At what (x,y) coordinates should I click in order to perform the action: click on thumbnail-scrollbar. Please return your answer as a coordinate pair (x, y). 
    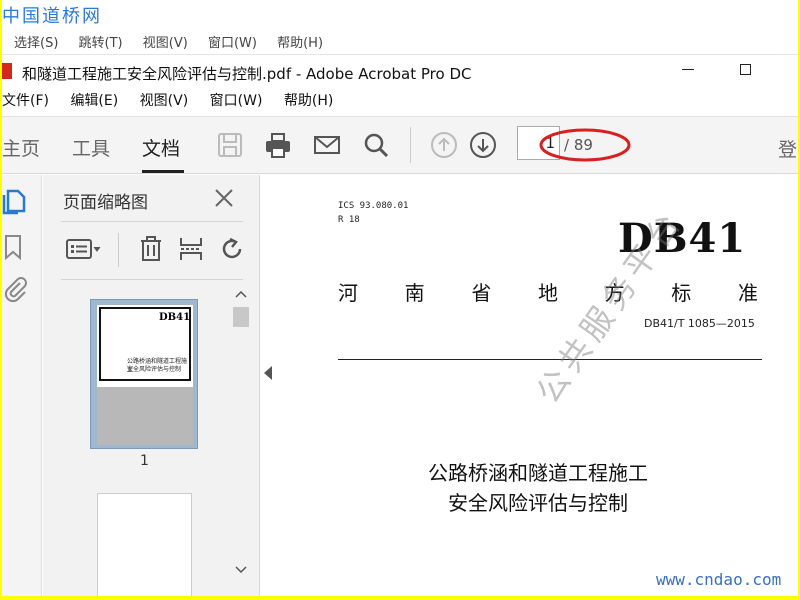
    Looking at the image, I should click on (241, 437).